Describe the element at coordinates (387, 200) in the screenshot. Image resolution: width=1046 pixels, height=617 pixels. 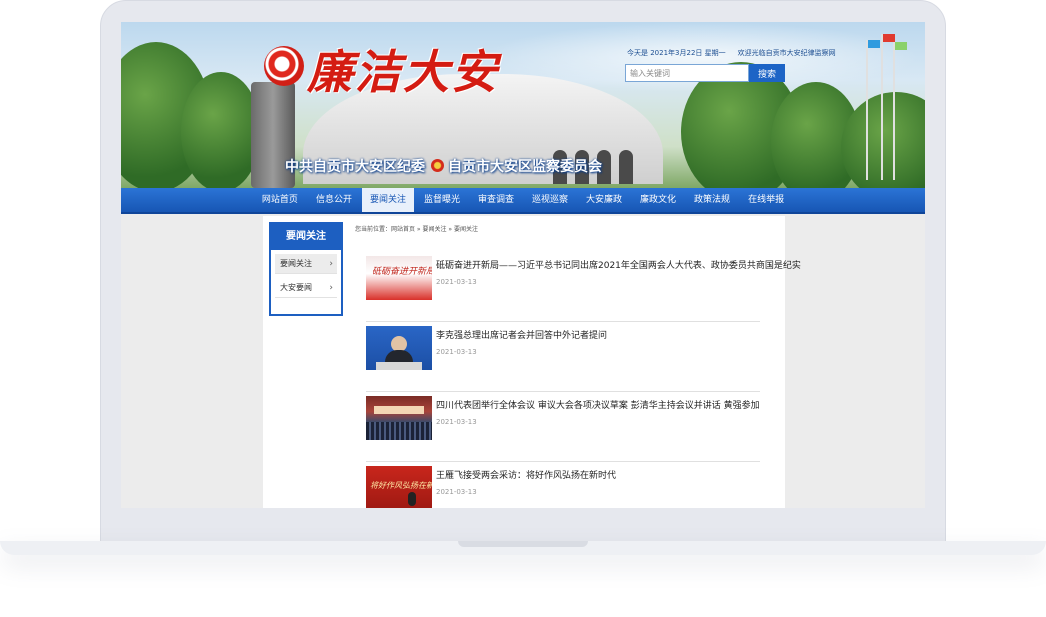
I see `nav-item-news-focus: 要闻关注` at that location.